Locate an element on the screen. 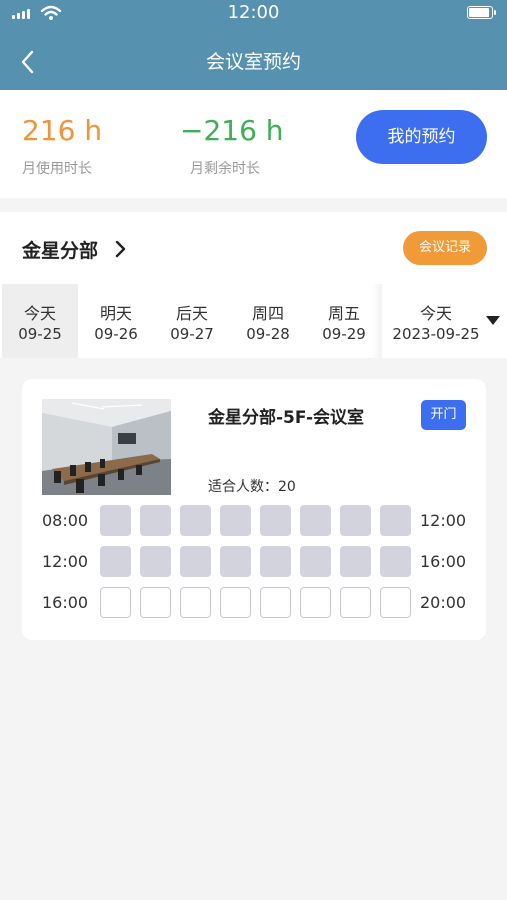 The height and width of the screenshot is (900, 507). slot-start-time: 08:00 is located at coordinates (65, 520).